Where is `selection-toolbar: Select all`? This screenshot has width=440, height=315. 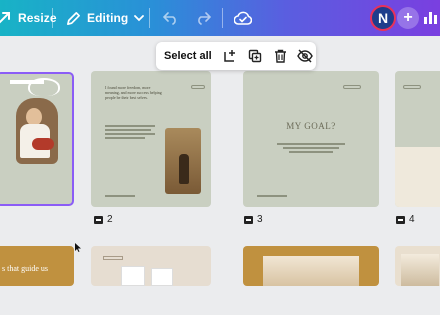
selection-toolbar: Select all is located at coordinates (236, 56).